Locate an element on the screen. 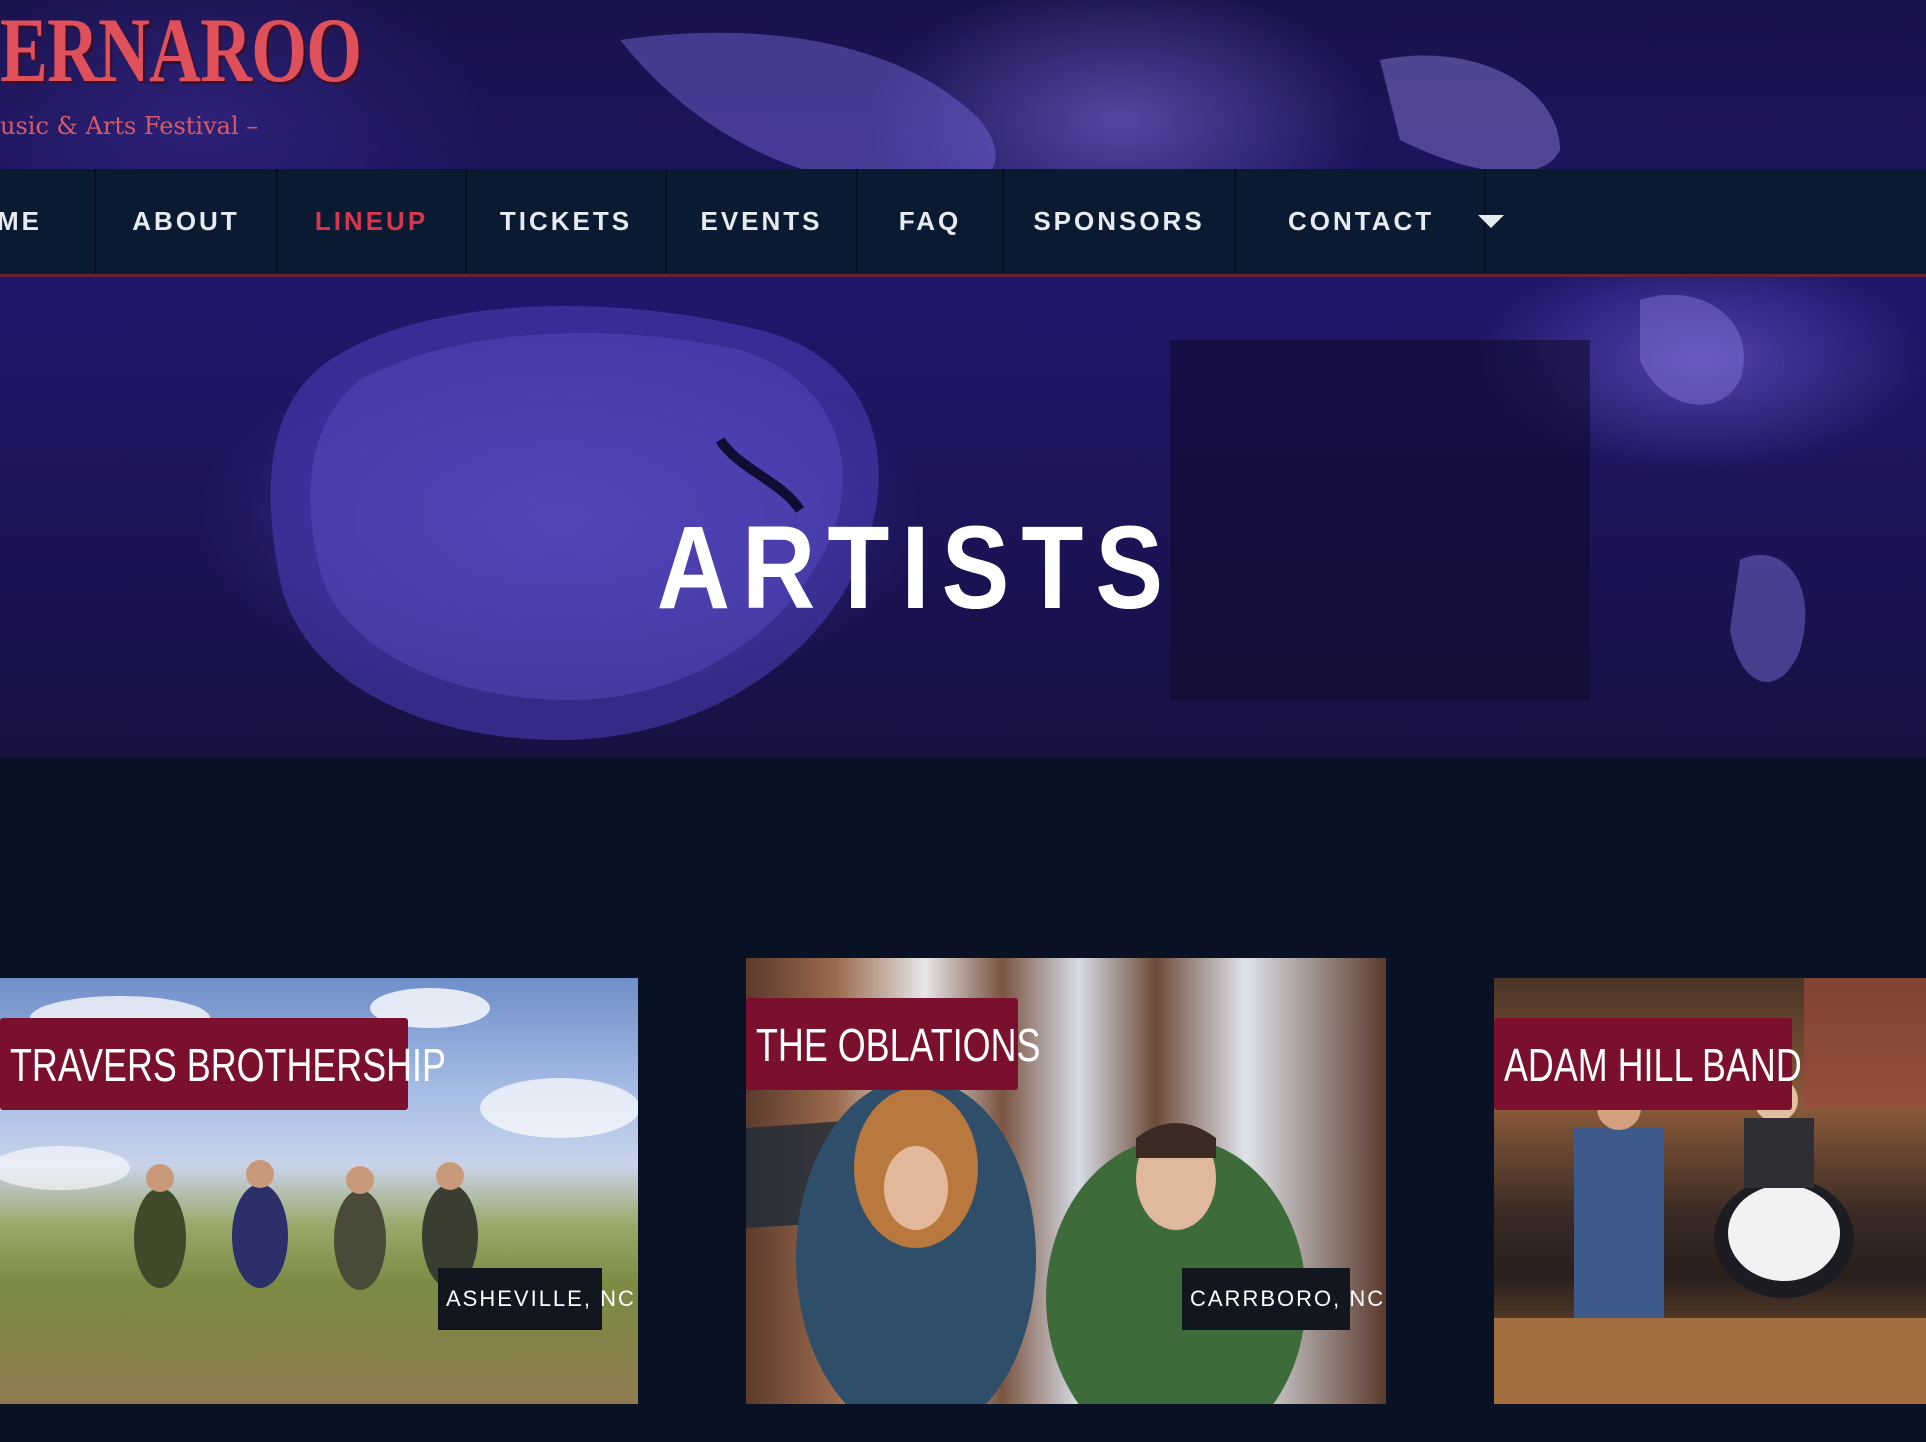  page-title: ARTISTS is located at coordinates (916, 568).